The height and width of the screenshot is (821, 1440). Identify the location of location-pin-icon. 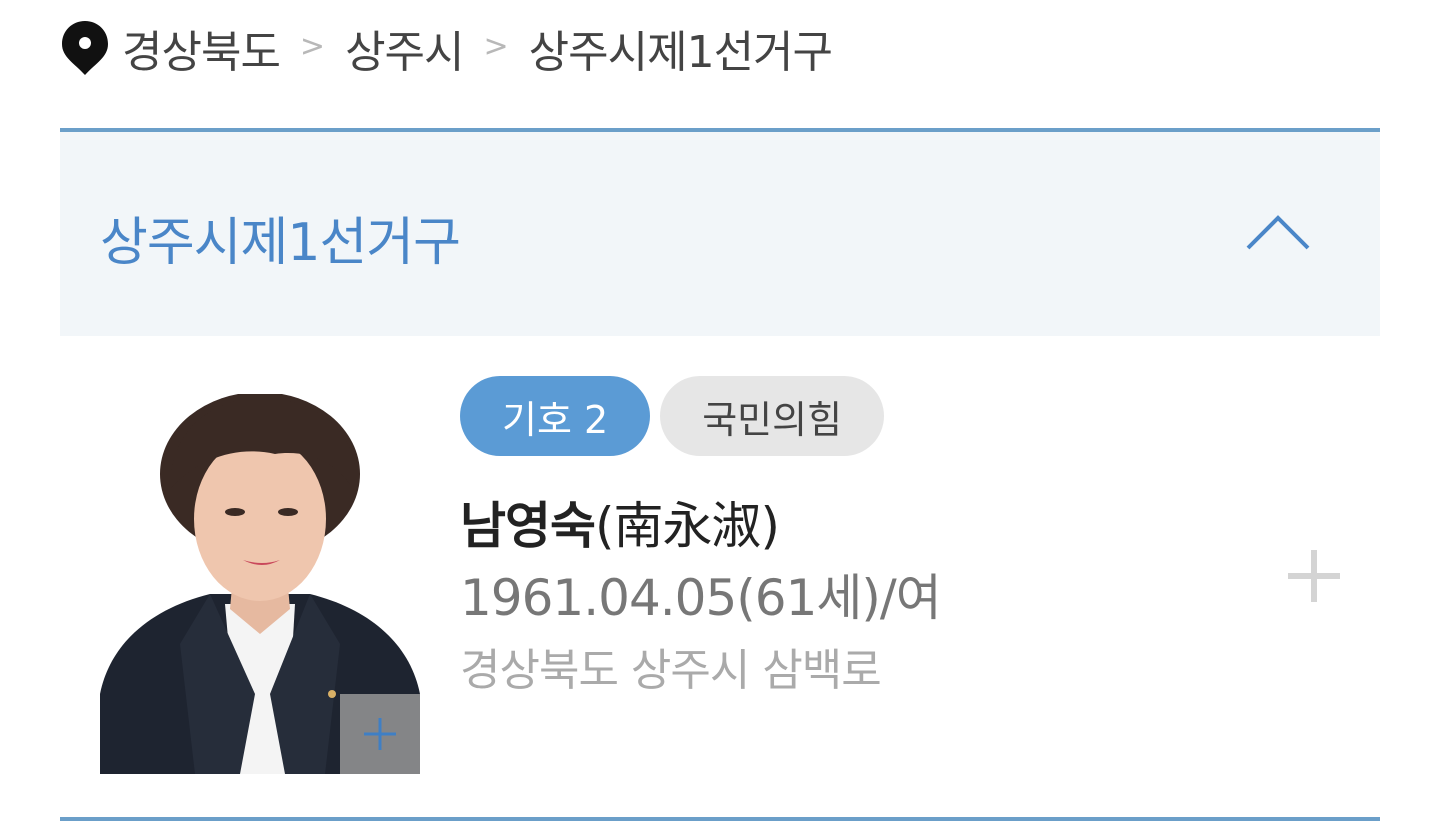
(85, 48).